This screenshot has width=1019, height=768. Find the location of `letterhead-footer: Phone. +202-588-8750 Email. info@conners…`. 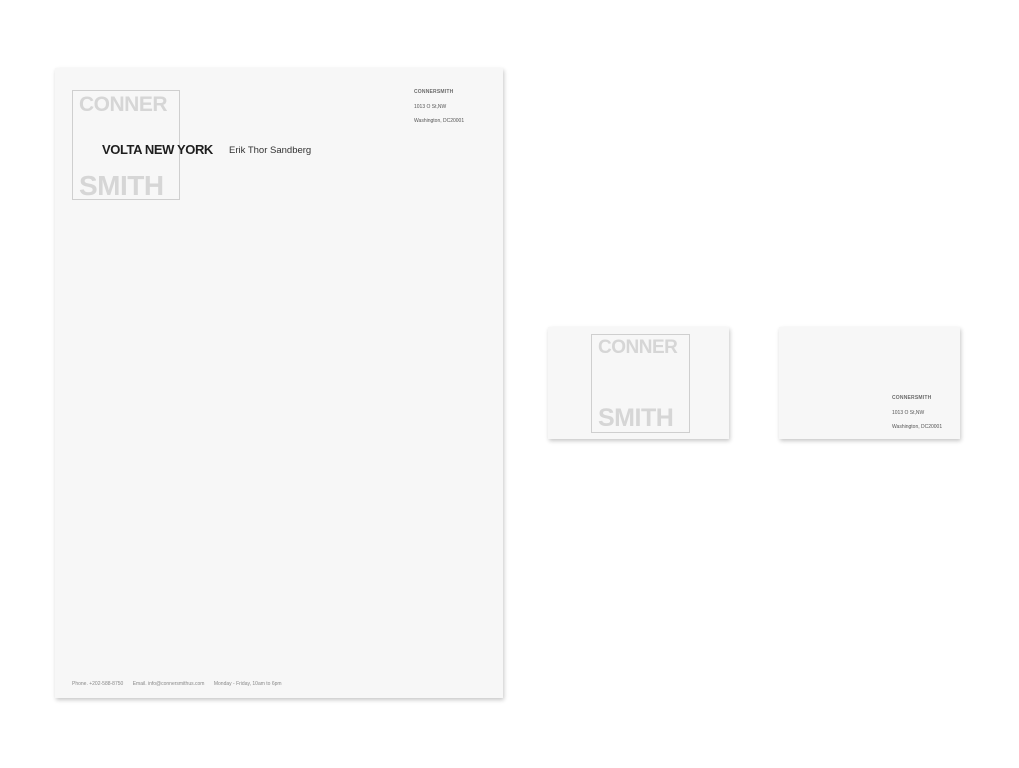

letterhead-footer: Phone. +202-588-8750 Email. info@conners… is located at coordinates (181, 684).